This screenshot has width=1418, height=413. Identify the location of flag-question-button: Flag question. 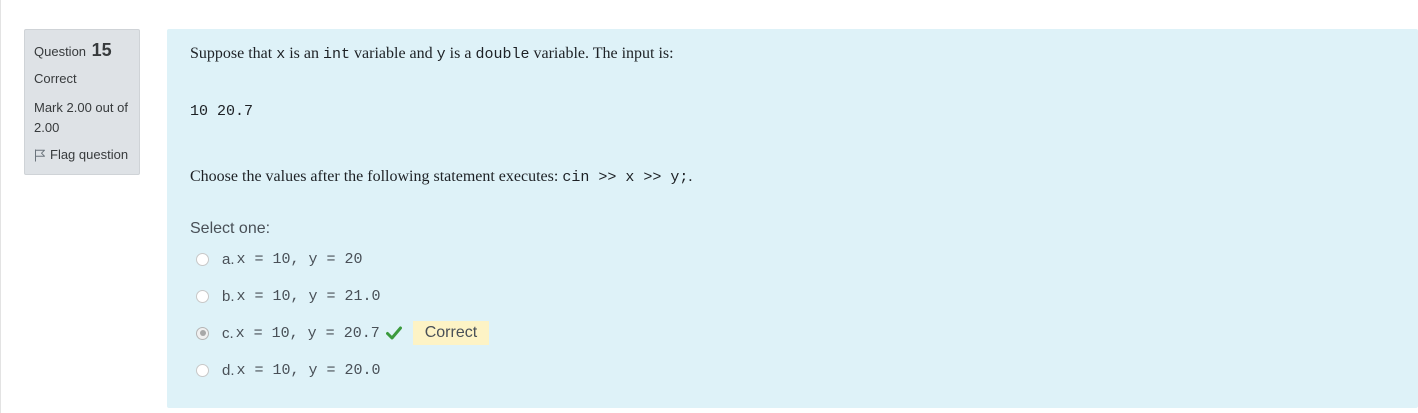
(82, 155).